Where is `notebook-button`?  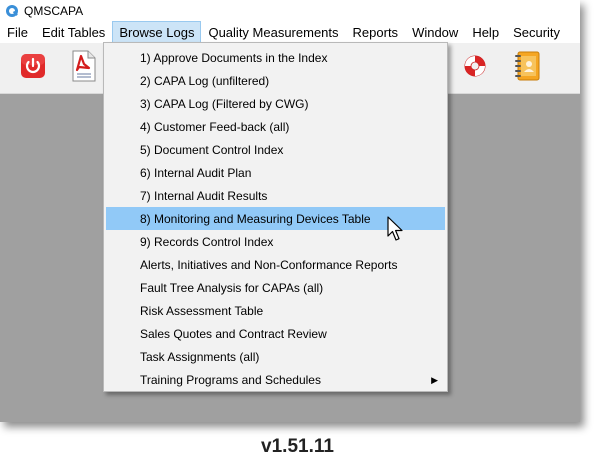 notebook-button is located at coordinates (527, 68).